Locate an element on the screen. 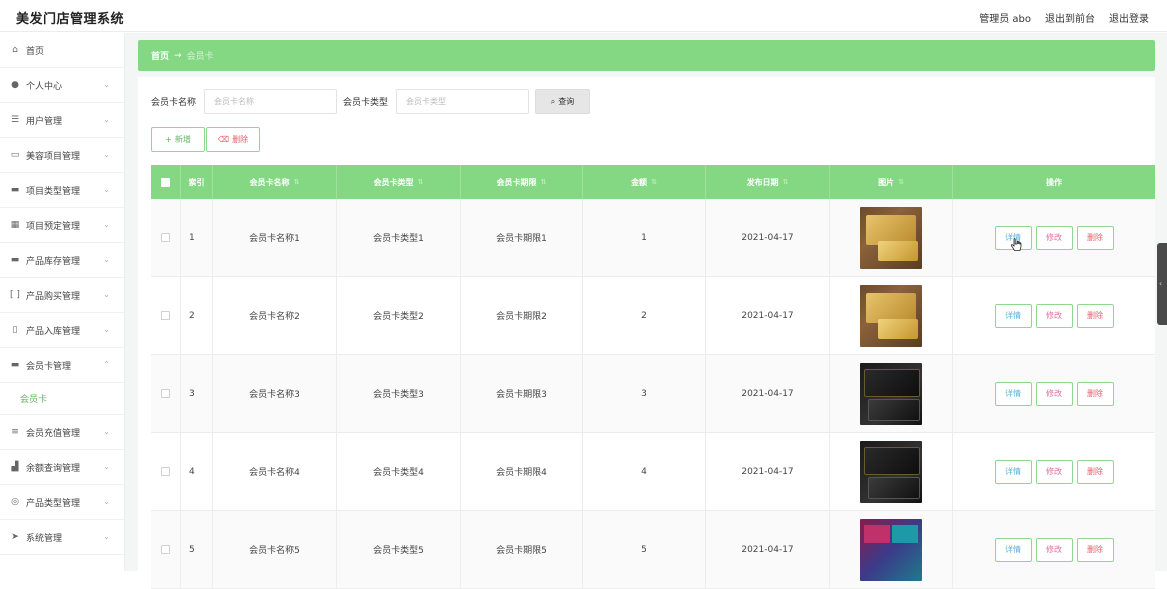 This screenshot has width=1167, height=589. col-amount: 金额 ⇅ is located at coordinates (644, 182).